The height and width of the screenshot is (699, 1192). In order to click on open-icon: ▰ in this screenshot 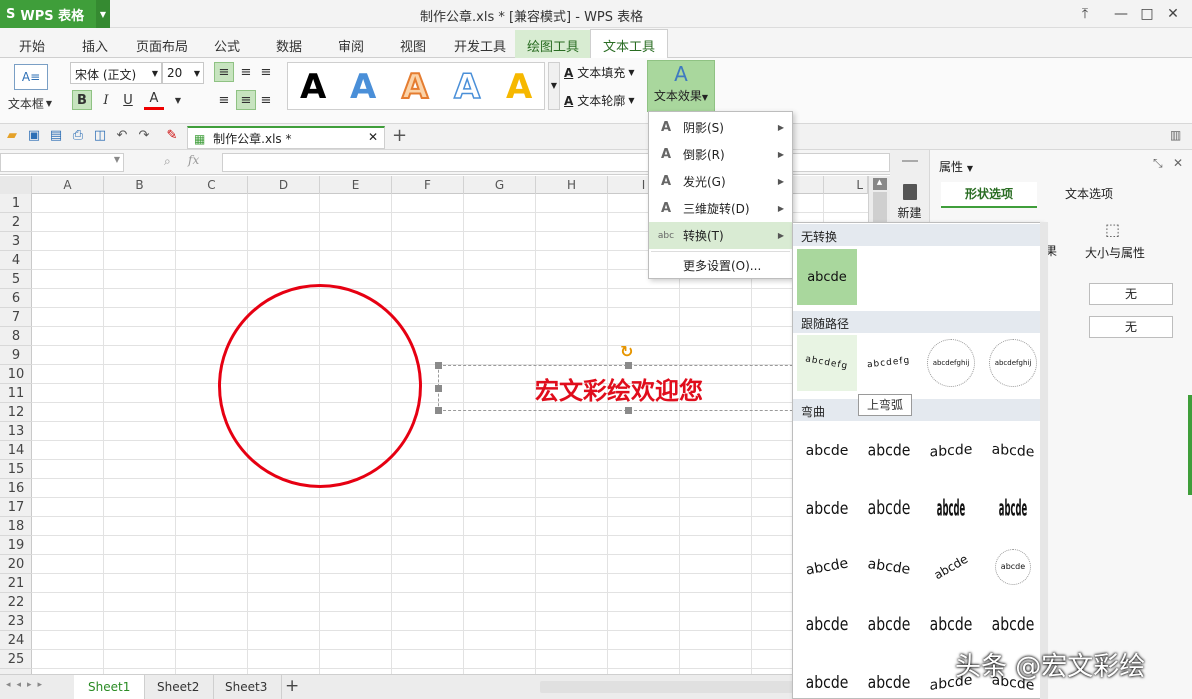, I will do `click(12, 136)`.